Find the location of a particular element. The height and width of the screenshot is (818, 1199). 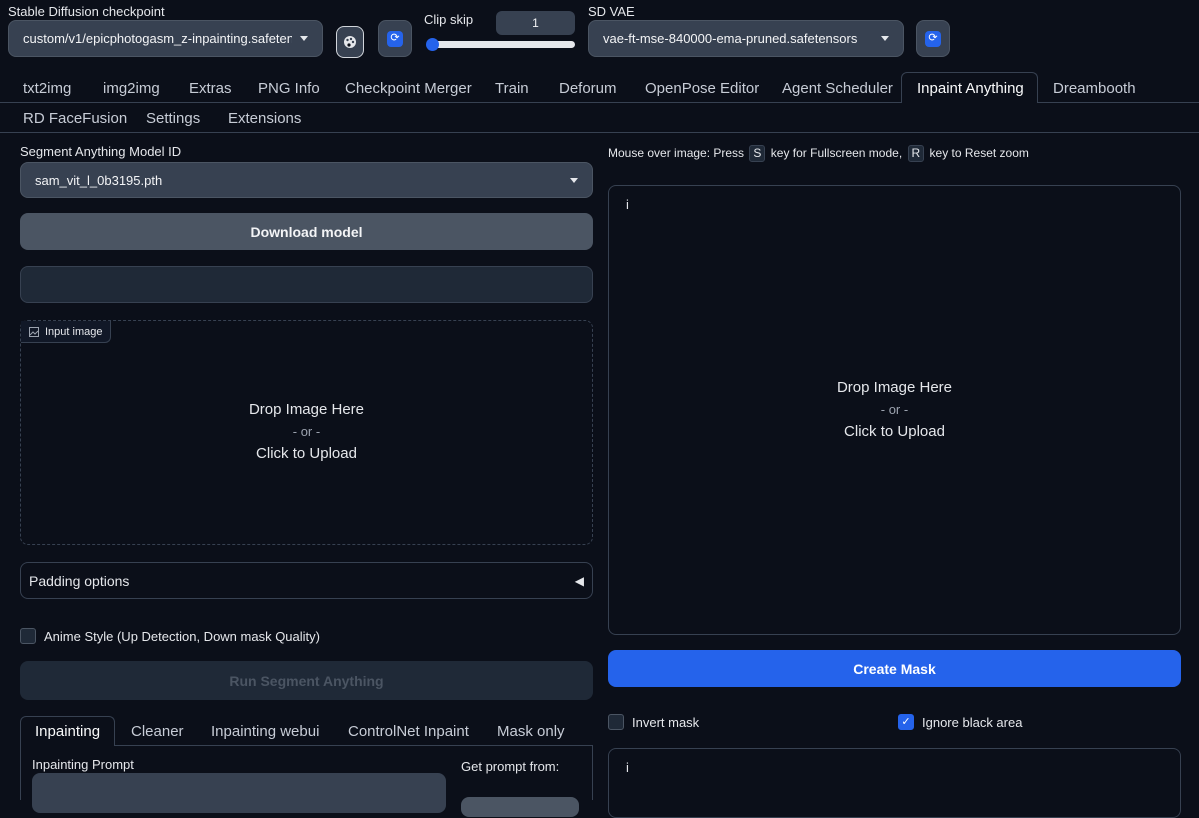

vae-label: SD VAE is located at coordinates (611, 11).